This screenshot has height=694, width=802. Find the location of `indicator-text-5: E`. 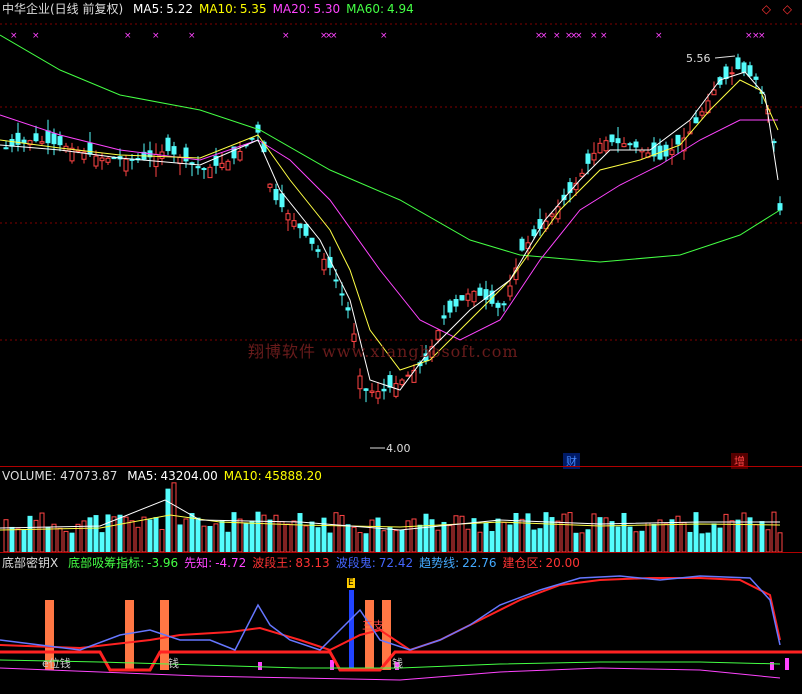

indicator-text-5: E is located at coordinates (351, 583).